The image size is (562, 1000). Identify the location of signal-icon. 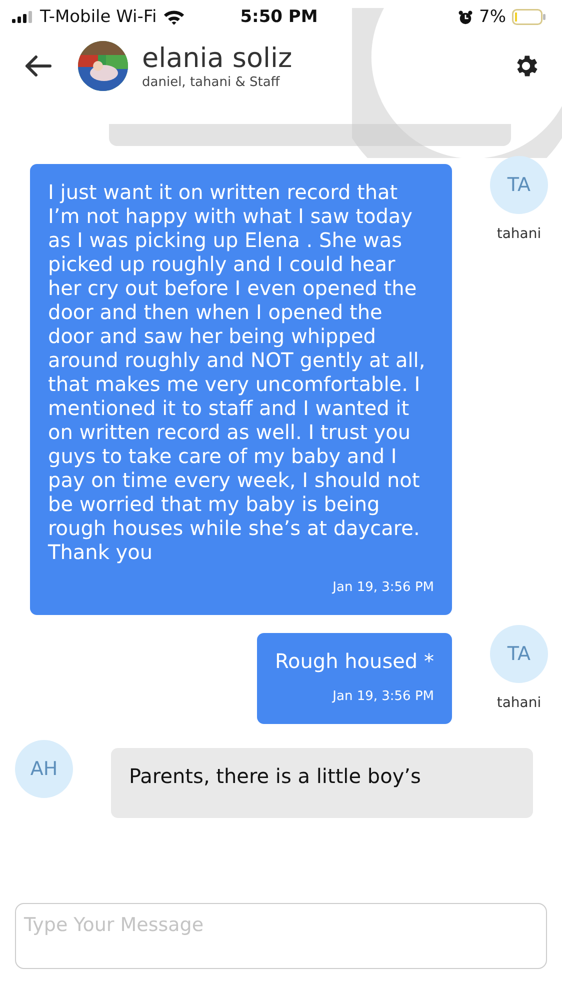
(23, 17).